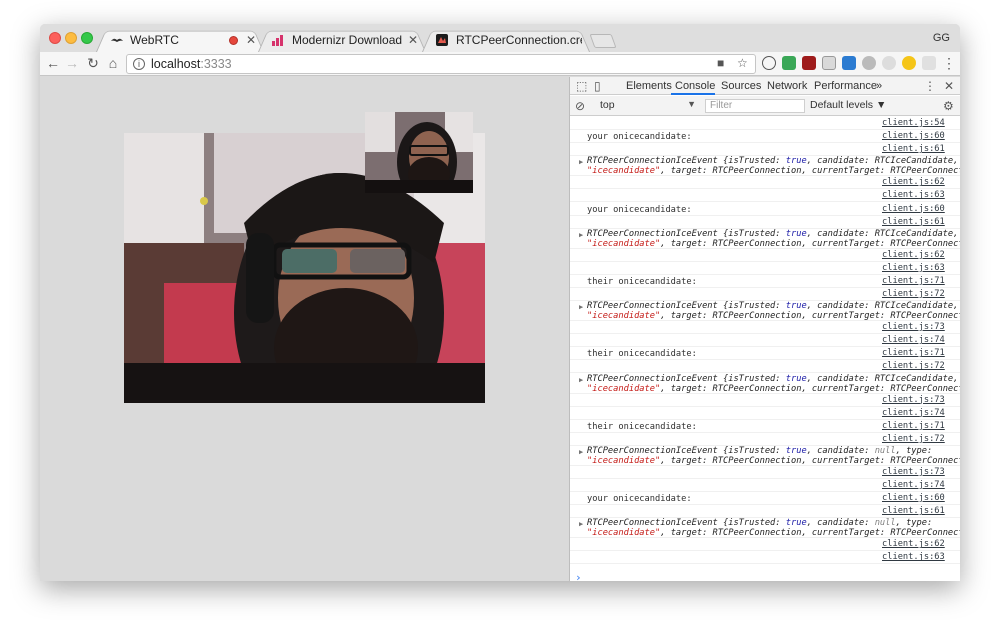 The width and height of the screenshot is (1000, 639). What do you see at coordinates (913, 123) in the screenshot?
I see `source-link: client.js:54` at bounding box center [913, 123].